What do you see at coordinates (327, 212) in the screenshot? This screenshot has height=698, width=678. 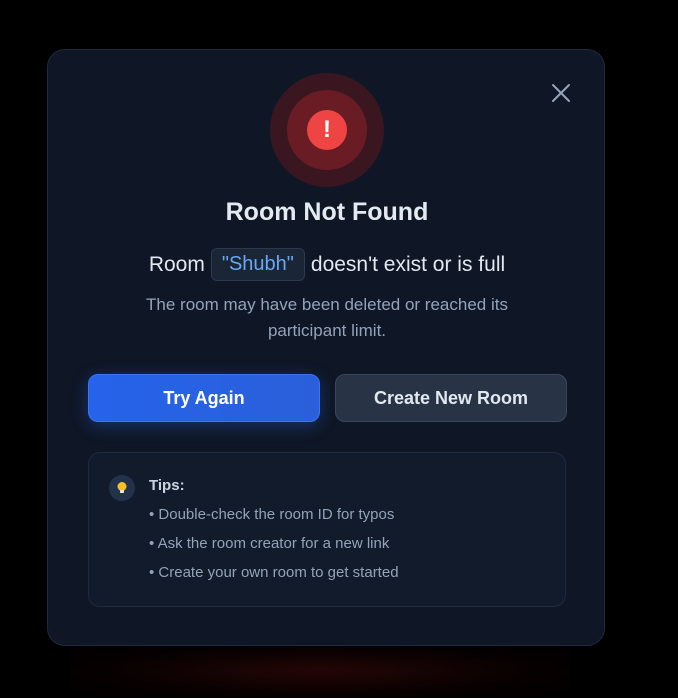 I see `modal-title: Room Not Found` at bounding box center [327, 212].